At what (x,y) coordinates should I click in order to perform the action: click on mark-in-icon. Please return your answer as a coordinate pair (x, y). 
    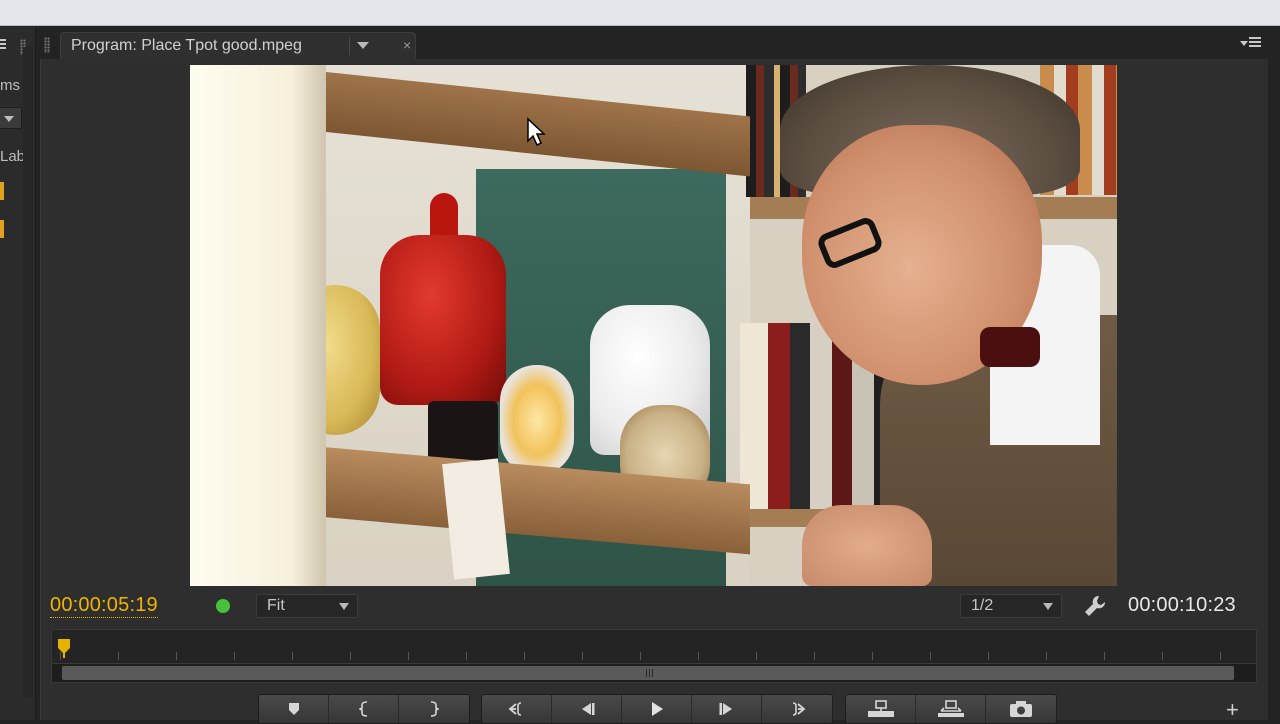
    Looking at the image, I should click on (362, 709).